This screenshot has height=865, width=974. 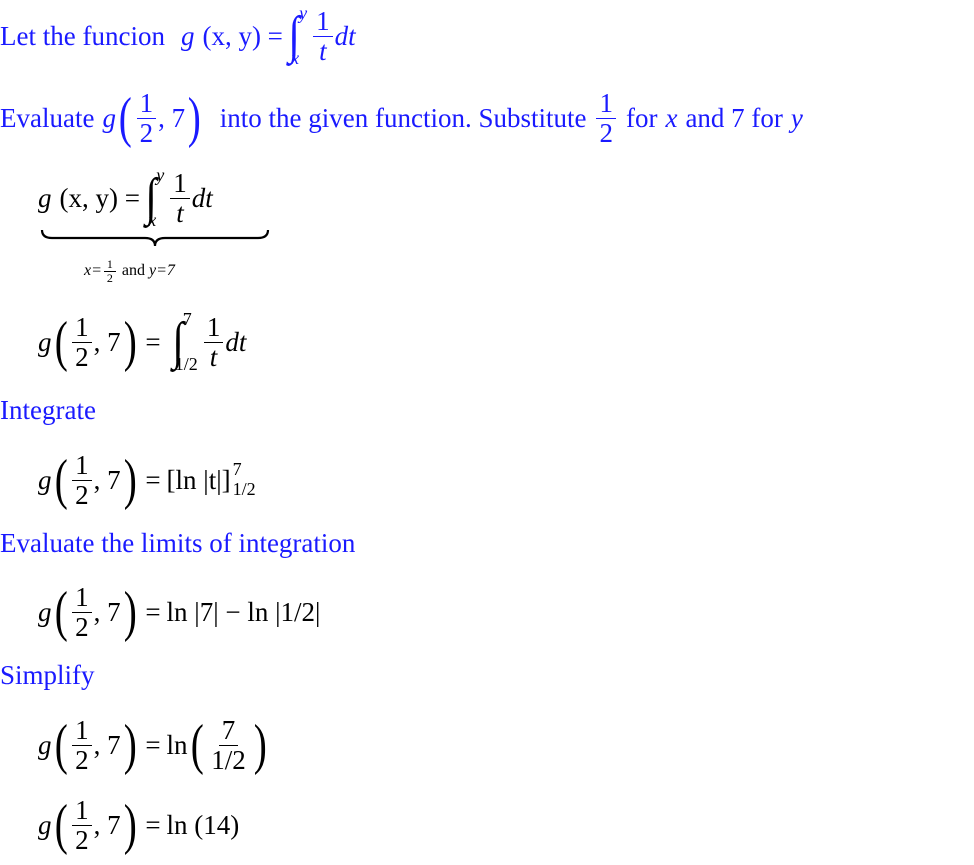 I want to click on and-text: and 7 for, so click(x=734, y=117).